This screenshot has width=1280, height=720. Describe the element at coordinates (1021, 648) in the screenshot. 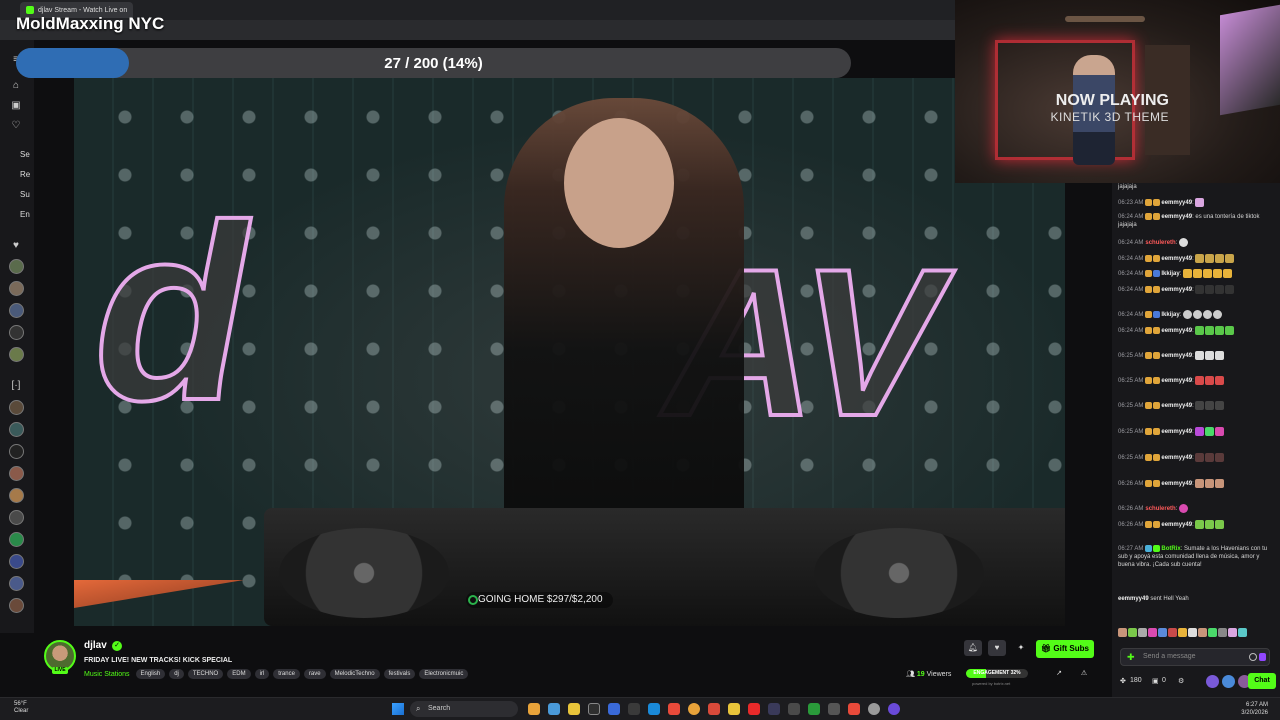

I see `pin-icon: ✦` at that location.